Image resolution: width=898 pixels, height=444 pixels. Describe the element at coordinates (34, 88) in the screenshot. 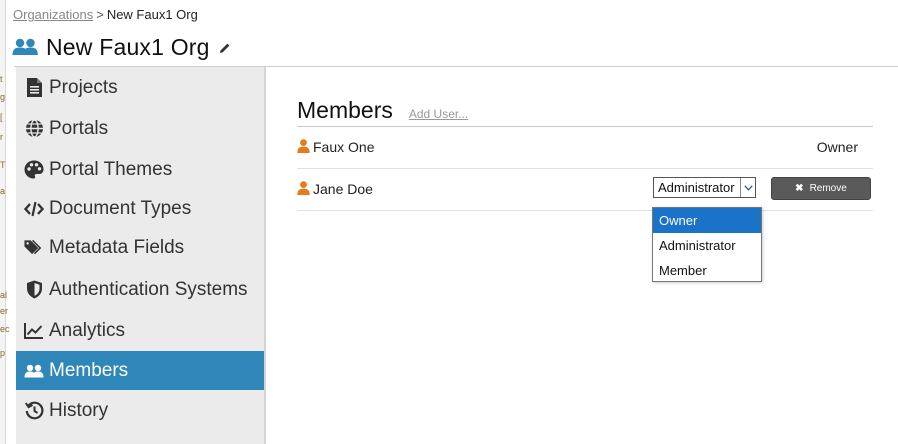

I see `file-icon` at that location.